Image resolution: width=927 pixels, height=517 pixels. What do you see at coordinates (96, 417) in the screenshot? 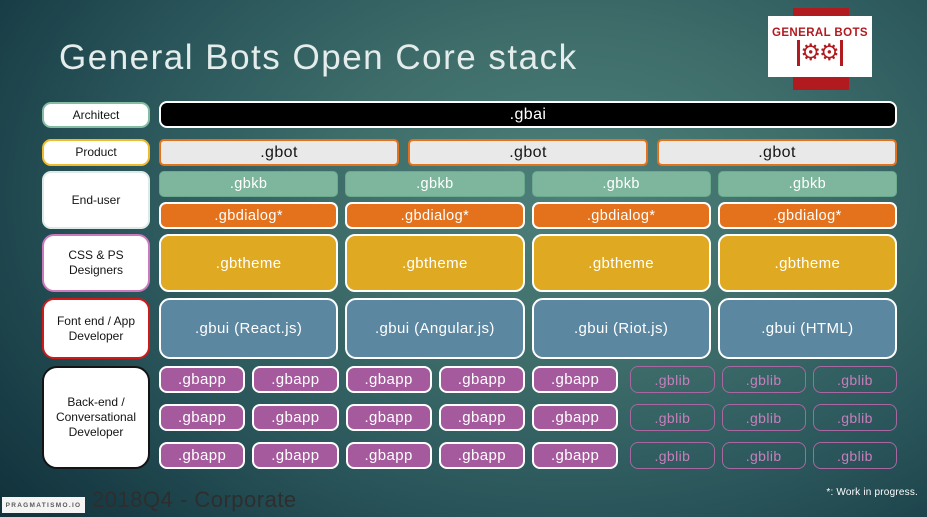
I see `role-label-backend-developer: Back-end / Conversational Developer` at bounding box center [96, 417].